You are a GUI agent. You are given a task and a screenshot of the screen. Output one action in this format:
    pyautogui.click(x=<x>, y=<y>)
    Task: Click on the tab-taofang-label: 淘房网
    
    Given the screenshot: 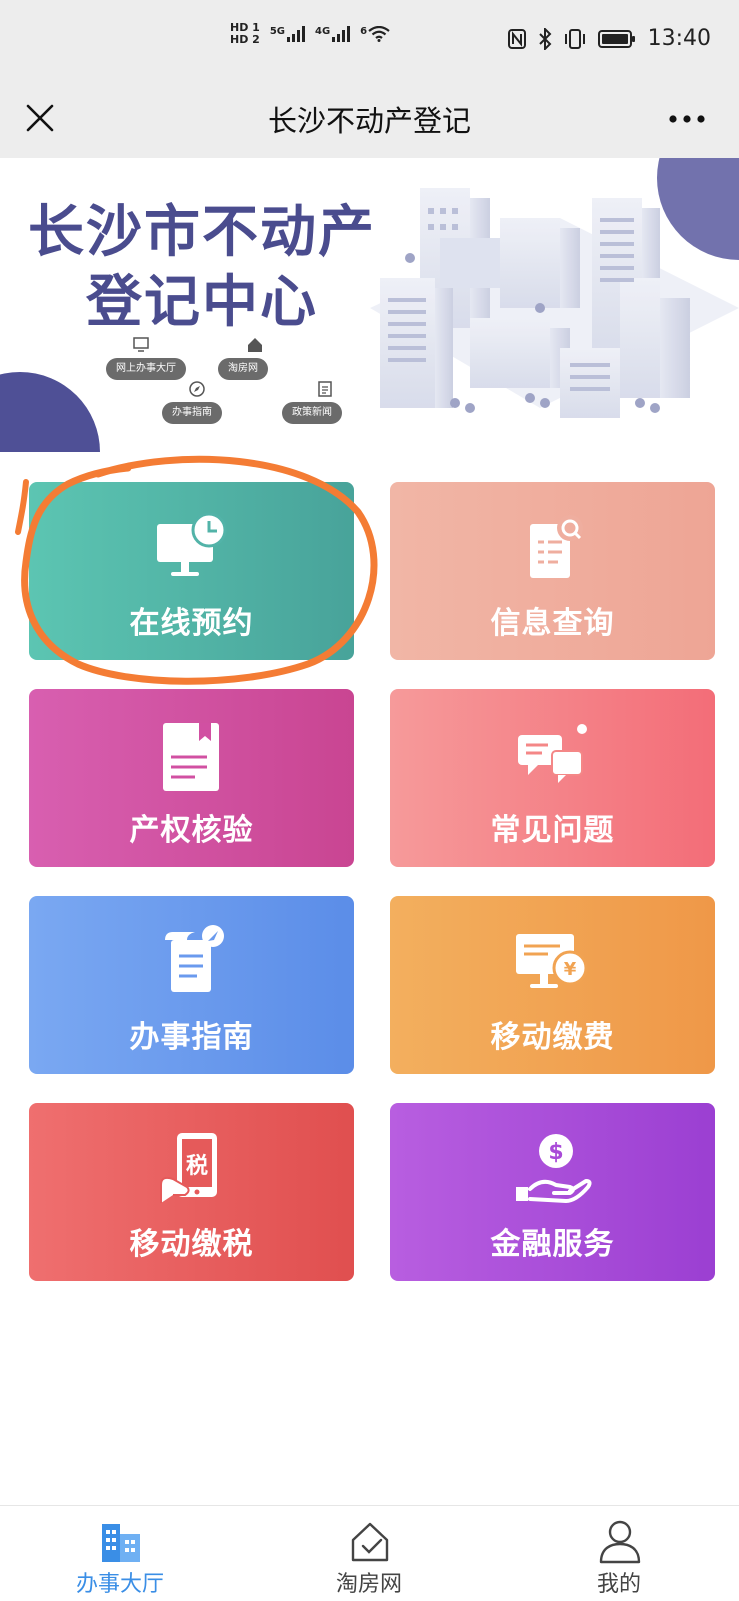 What is the action you would take?
    pyautogui.click(x=368, y=1584)
    